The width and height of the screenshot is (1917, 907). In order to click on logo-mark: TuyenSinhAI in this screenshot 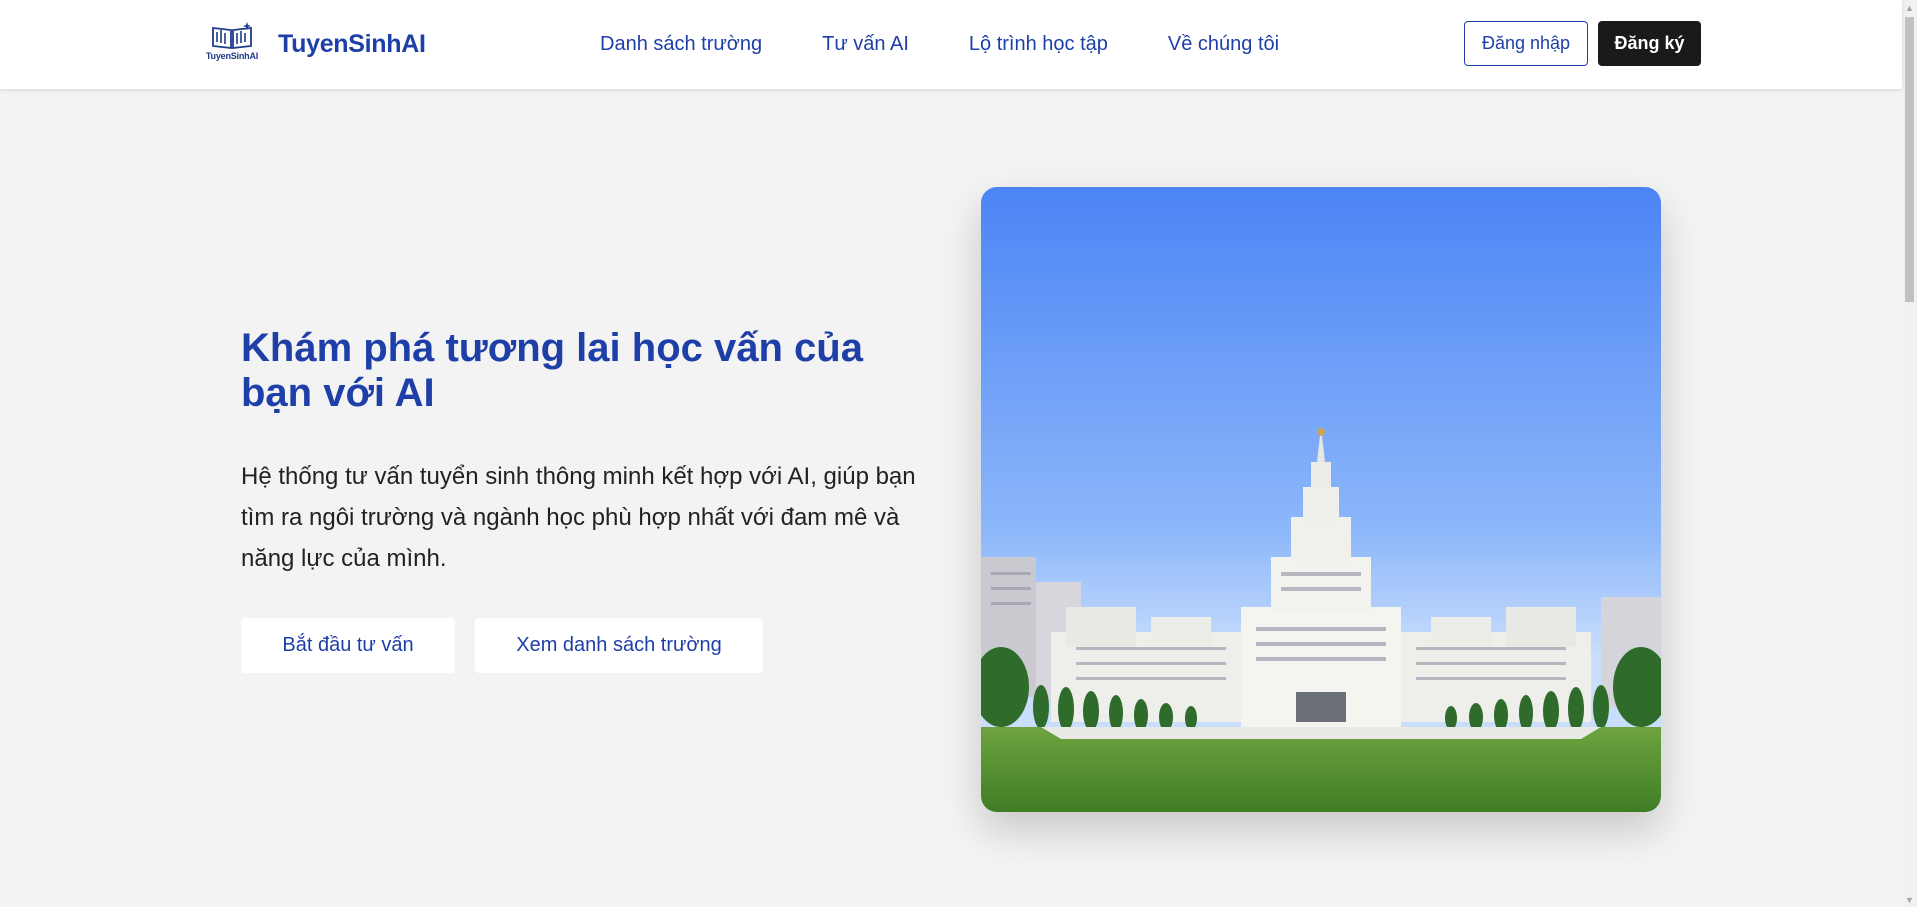, I will do `click(232, 44)`.